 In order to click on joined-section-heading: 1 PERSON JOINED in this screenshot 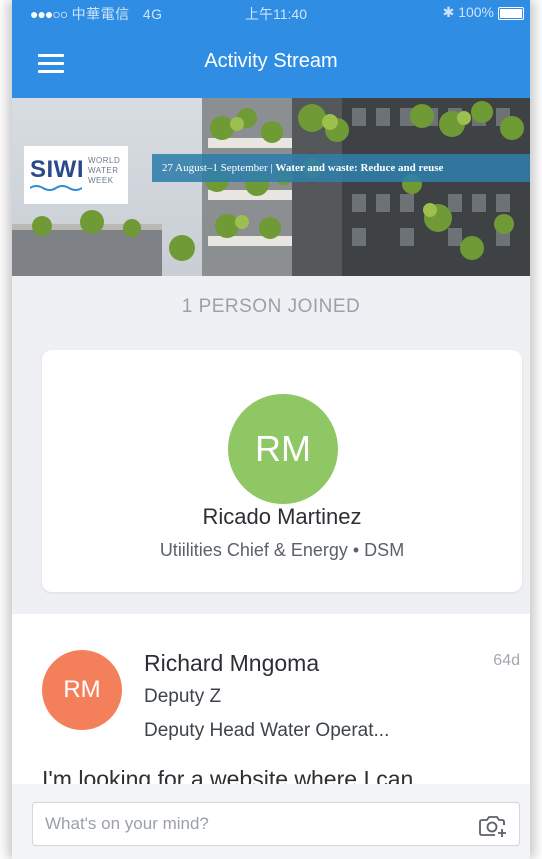, I will do `click(271, 306)`.